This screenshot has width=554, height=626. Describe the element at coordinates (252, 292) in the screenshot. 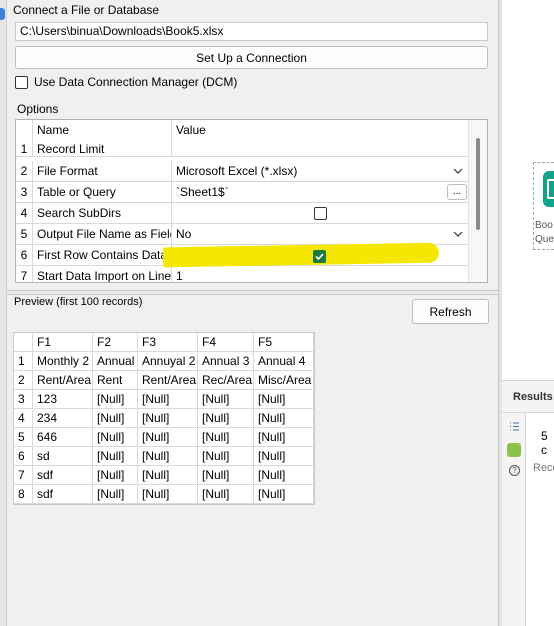

I see `panel-splitter` at that location.